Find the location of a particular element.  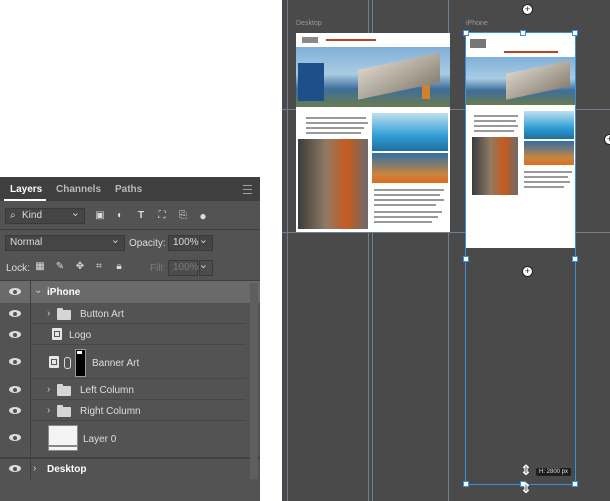

tab-channels: Channels is located at coordinates (78, 189).